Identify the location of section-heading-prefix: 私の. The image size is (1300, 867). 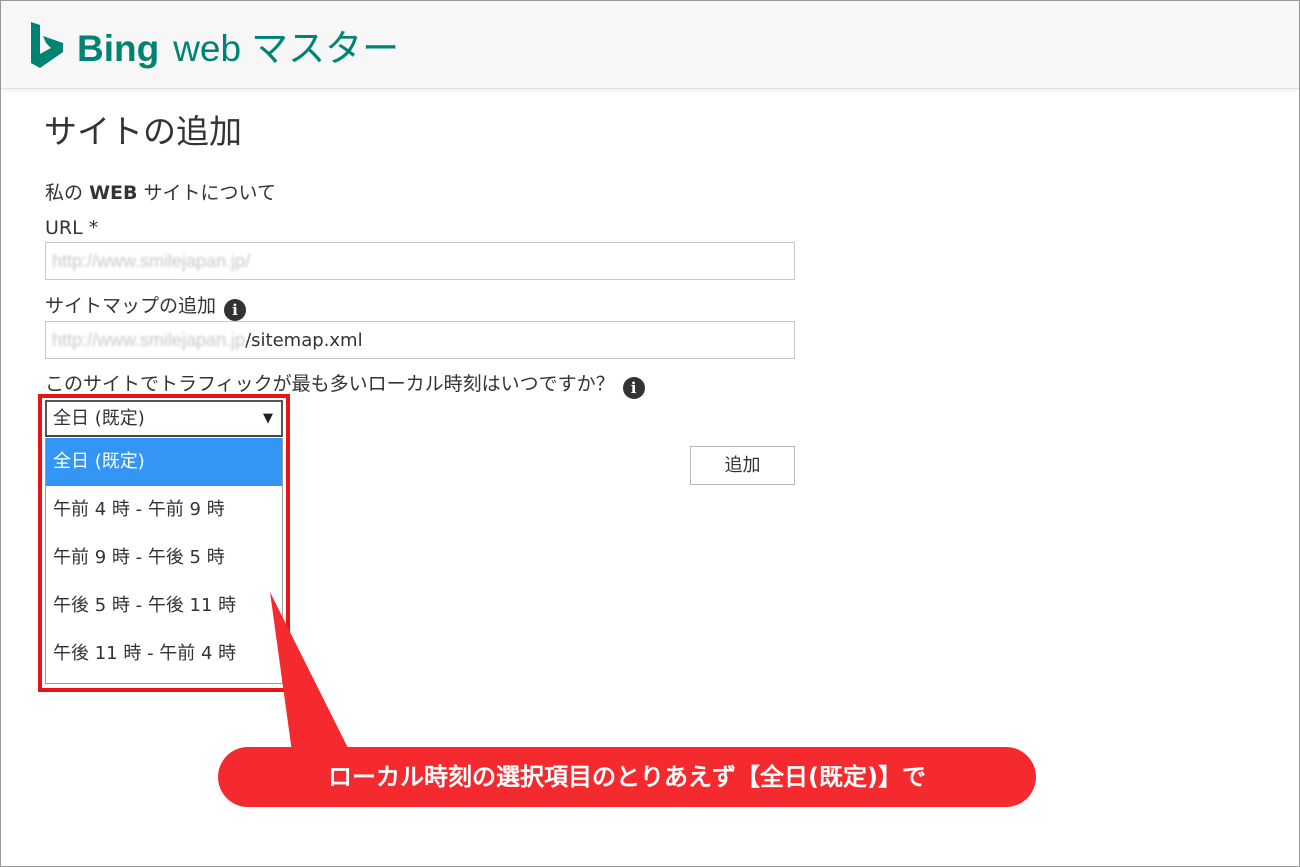
(64, 193).